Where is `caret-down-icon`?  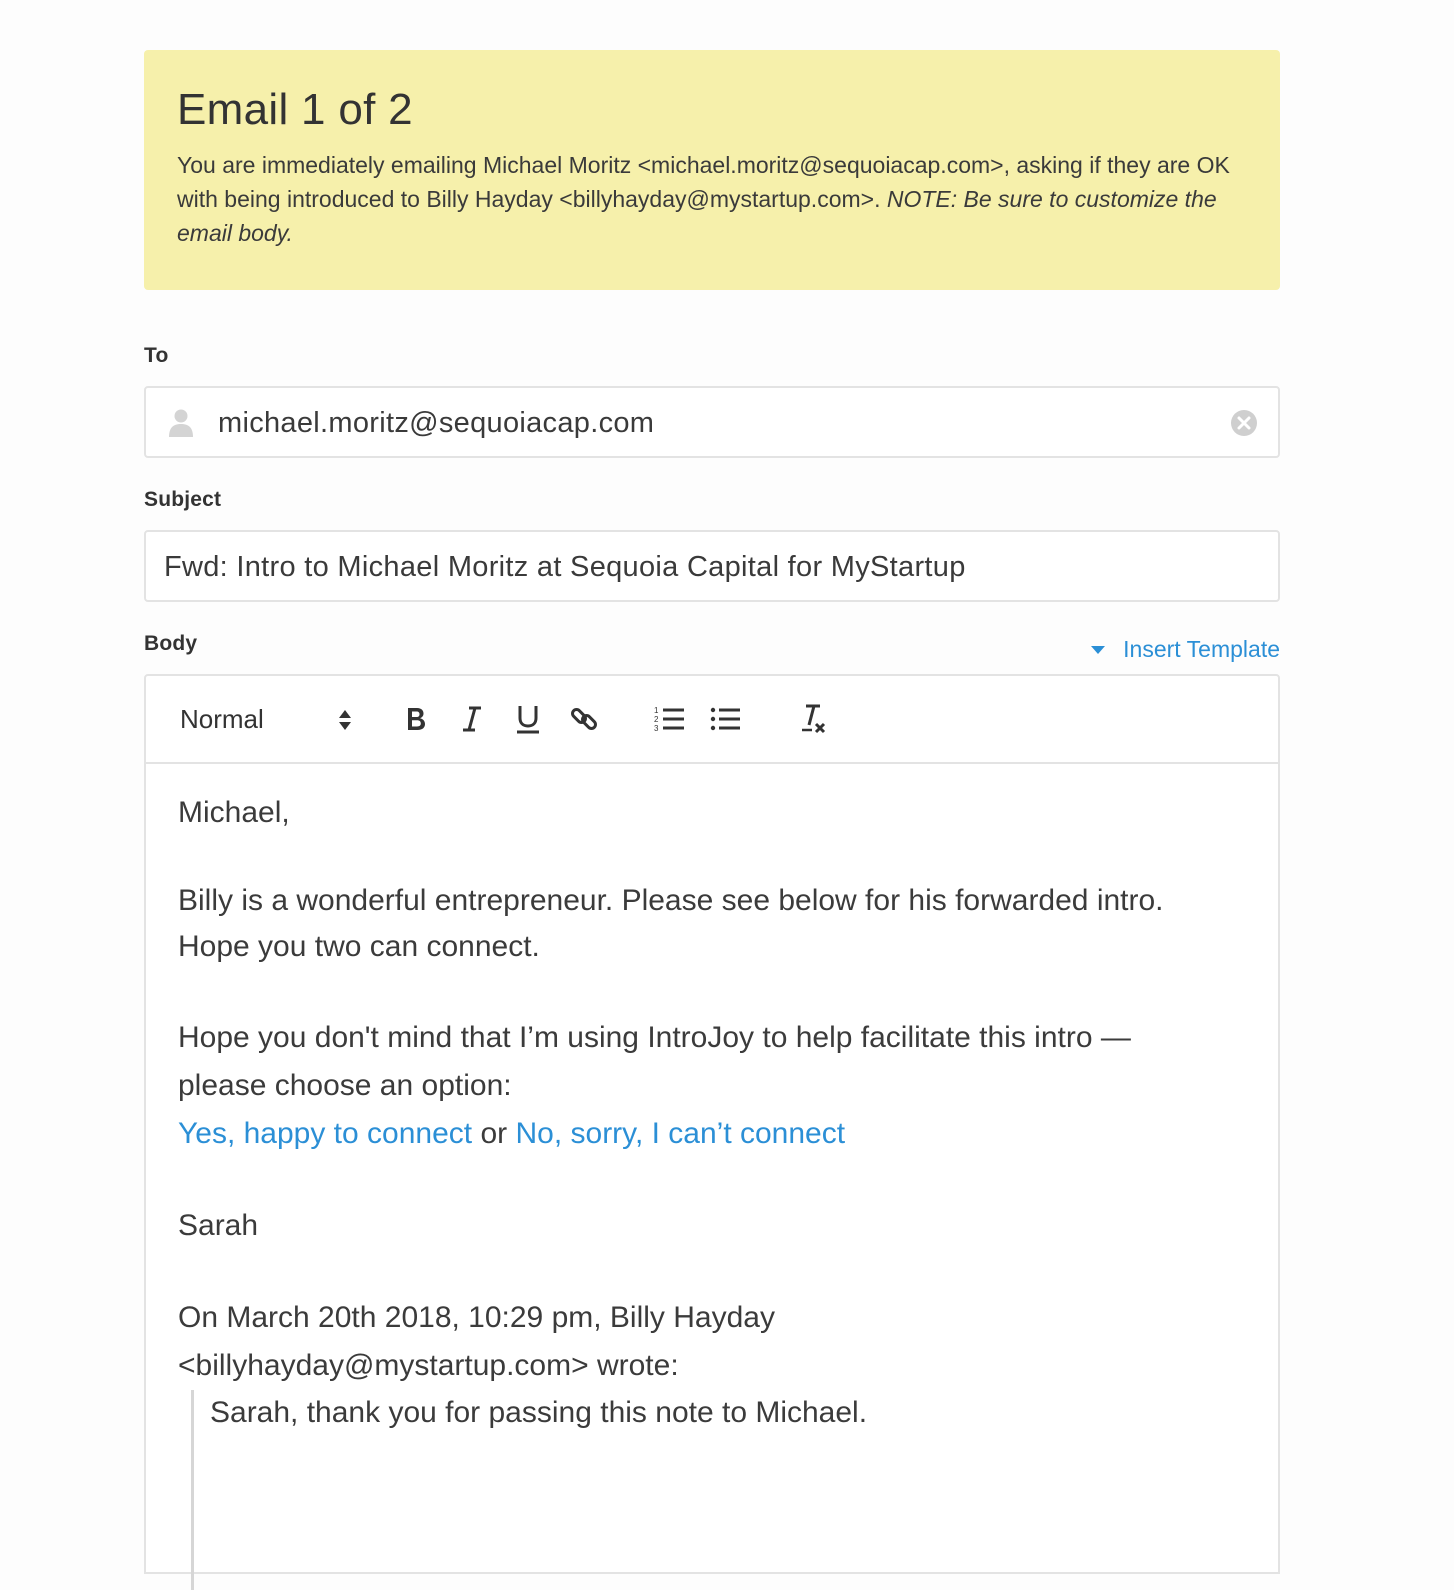
caret-down-icon is located at coordinates (1098, 649).